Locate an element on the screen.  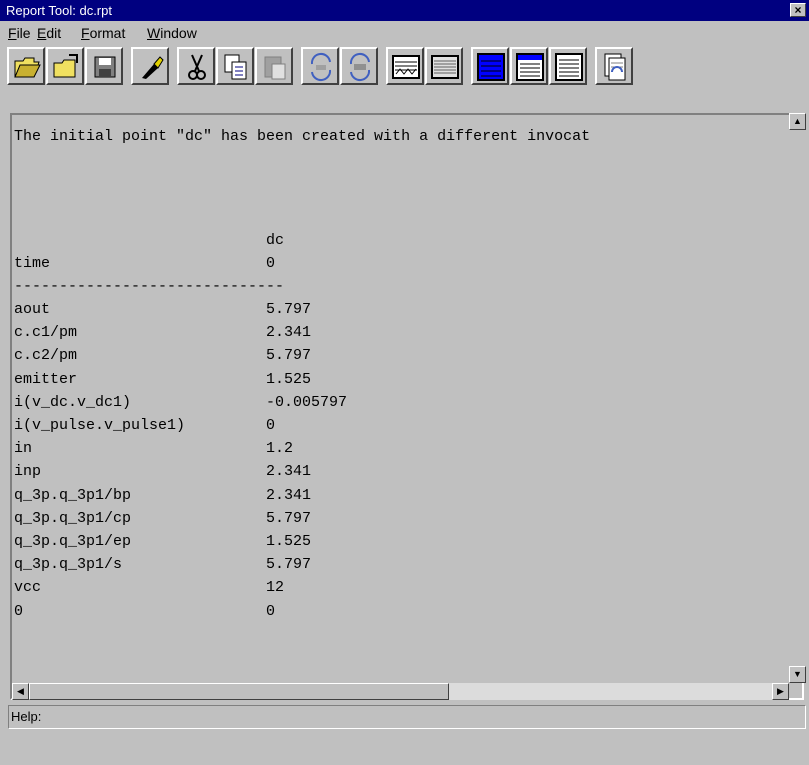
time-label: time is located at coordinates (32, 263).